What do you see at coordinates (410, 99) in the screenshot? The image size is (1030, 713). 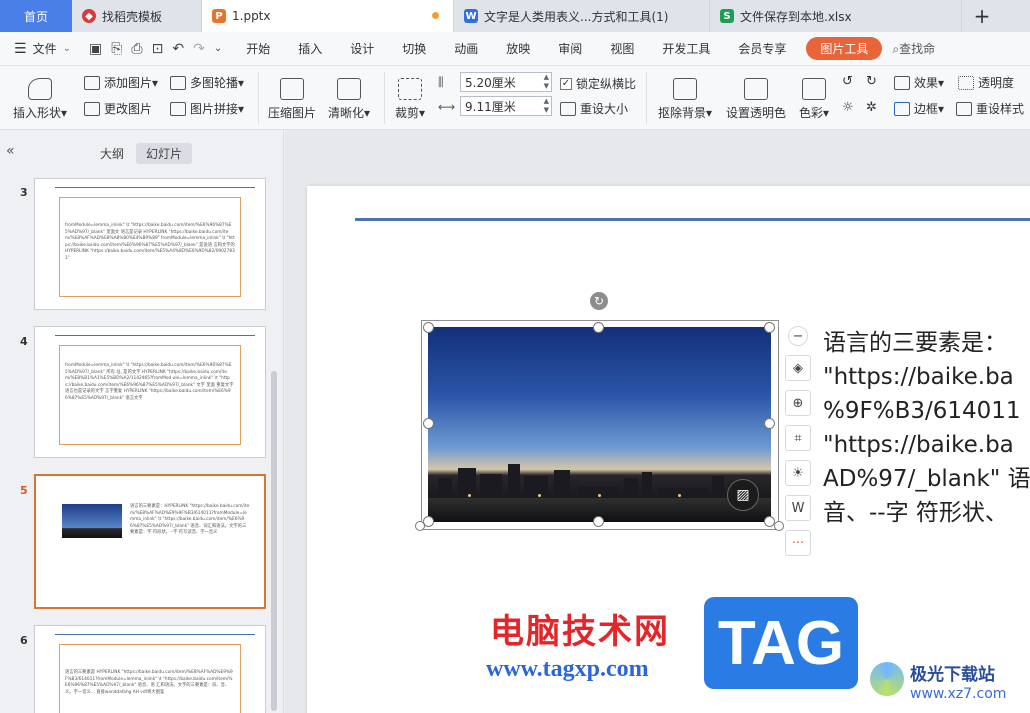 I see `crop-button: 裁剪▾` at bounding box center [410, 99].